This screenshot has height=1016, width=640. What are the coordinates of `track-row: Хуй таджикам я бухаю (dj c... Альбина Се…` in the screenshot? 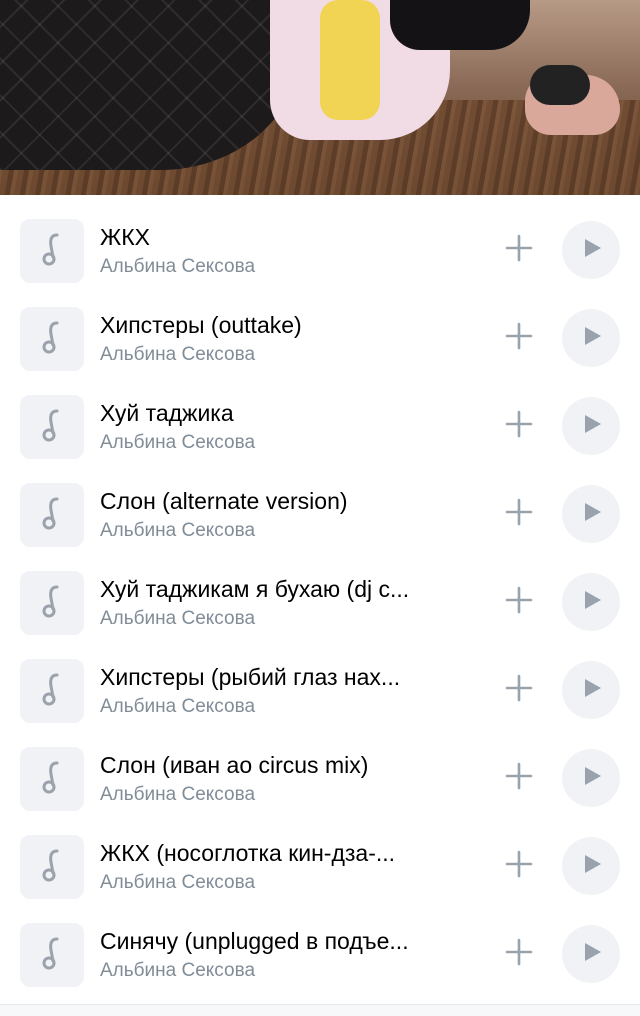 It's located at (320, 591).